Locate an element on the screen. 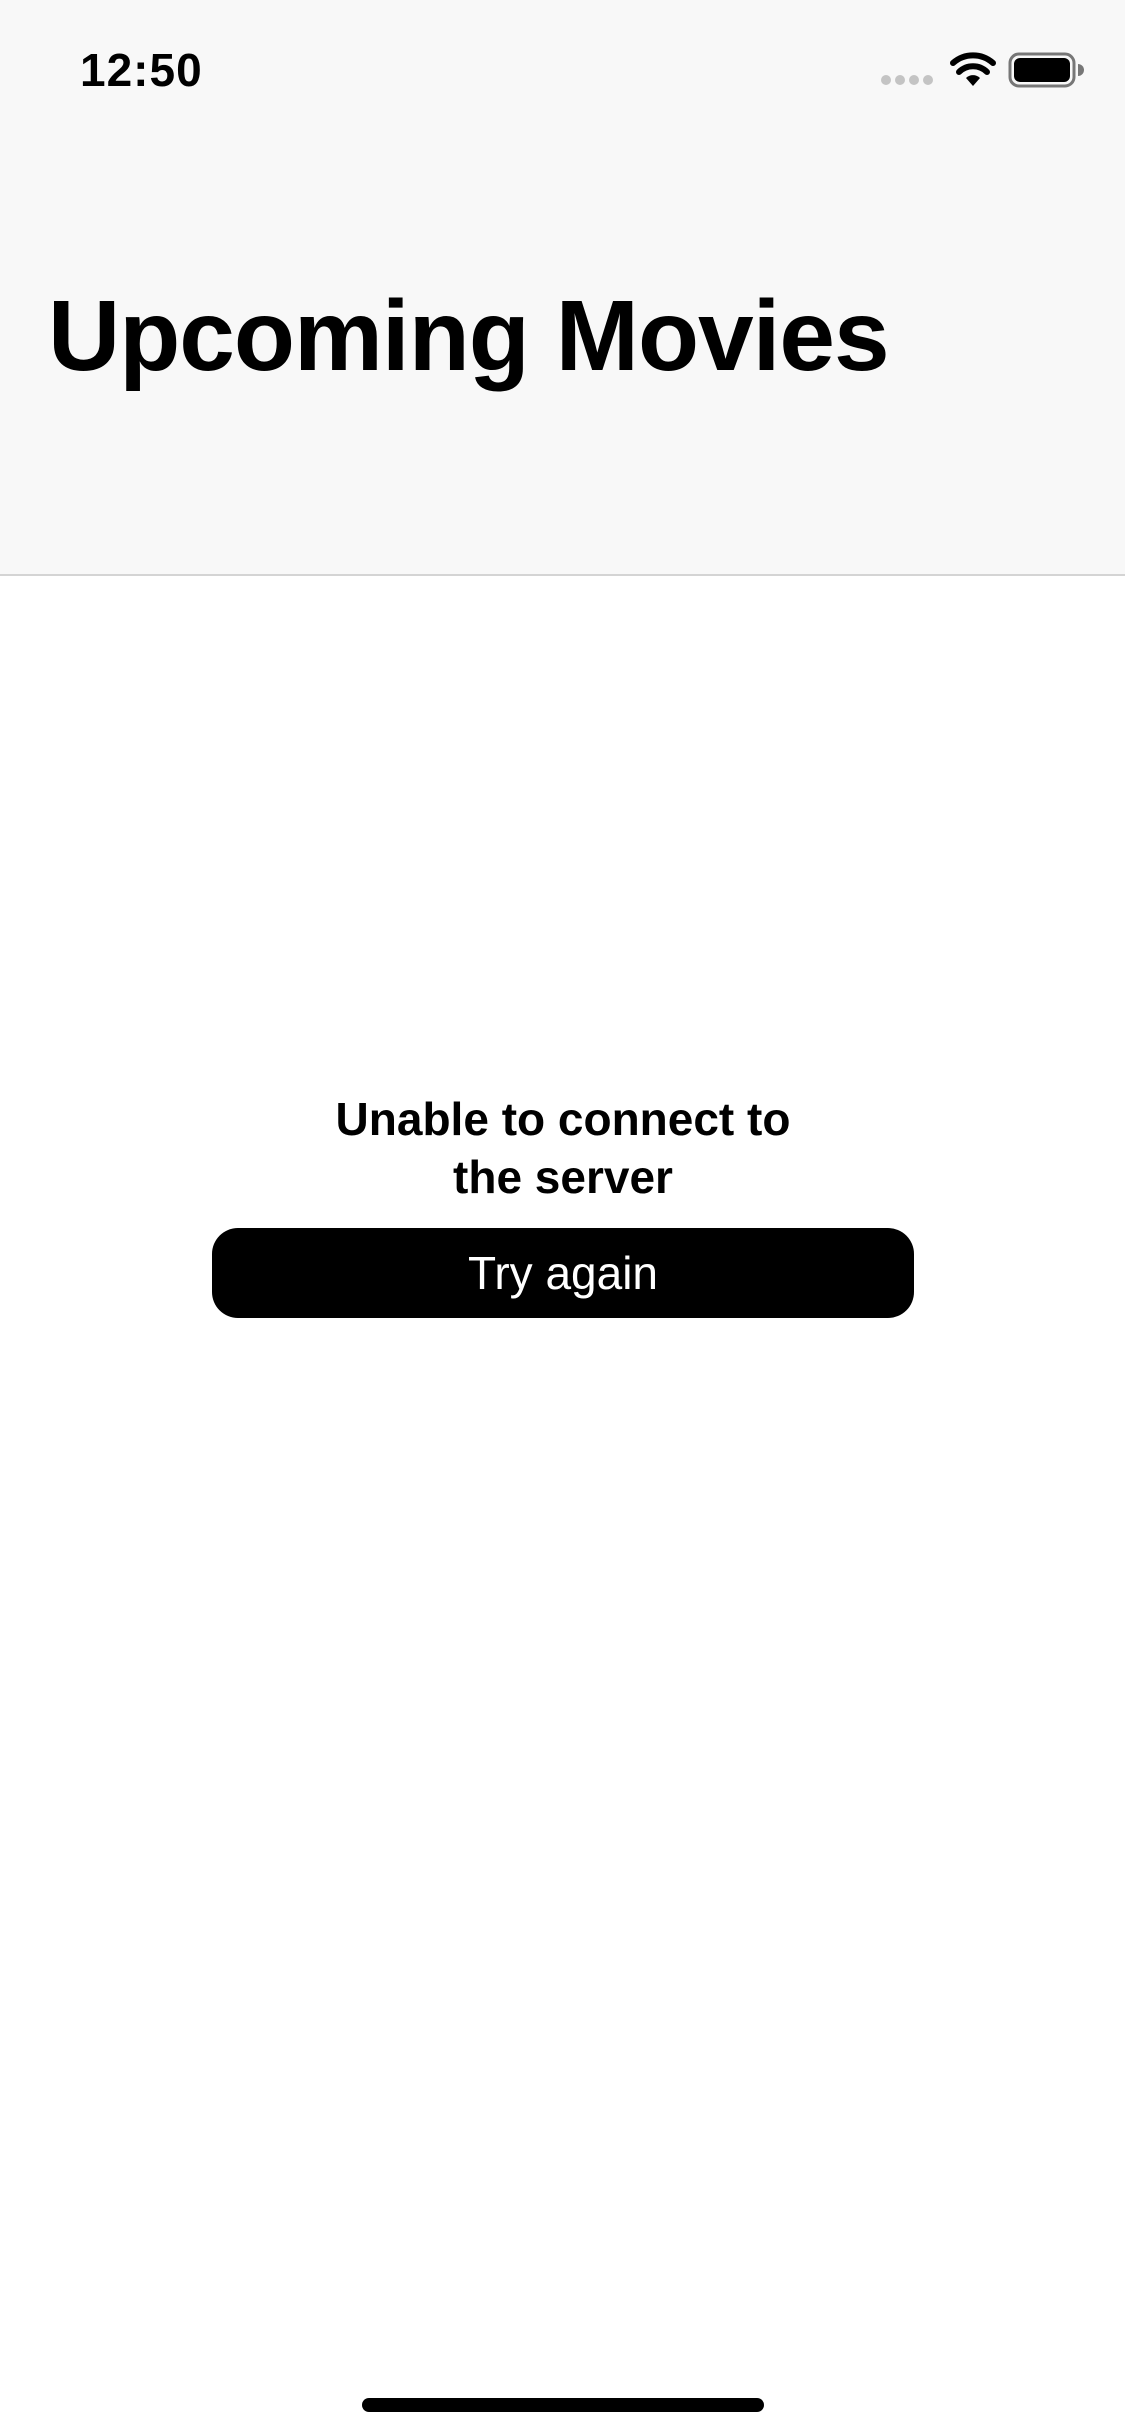 The width and height of the screenshot is (1125, 2436). status-bar-time: 12:50 is located at coordinates (141, 70).